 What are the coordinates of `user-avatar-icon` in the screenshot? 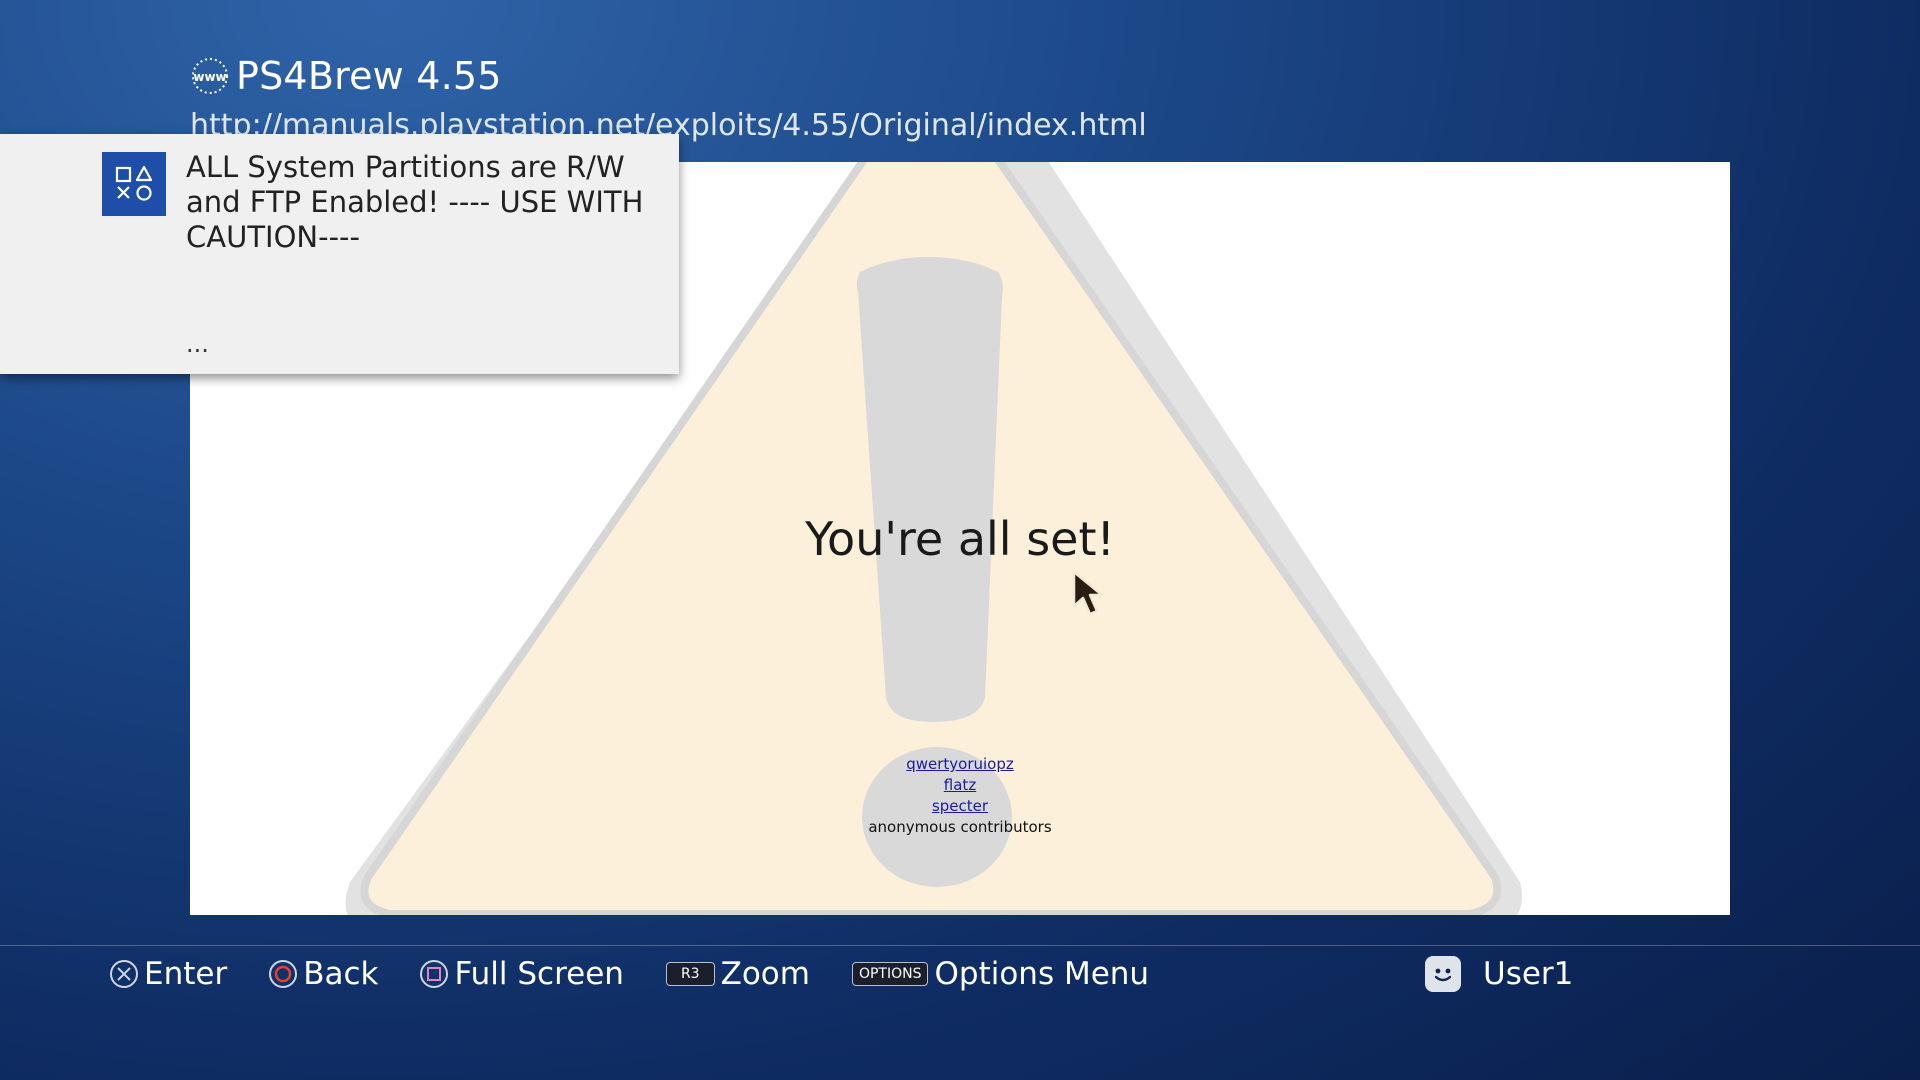 It's located at (1443, 974).